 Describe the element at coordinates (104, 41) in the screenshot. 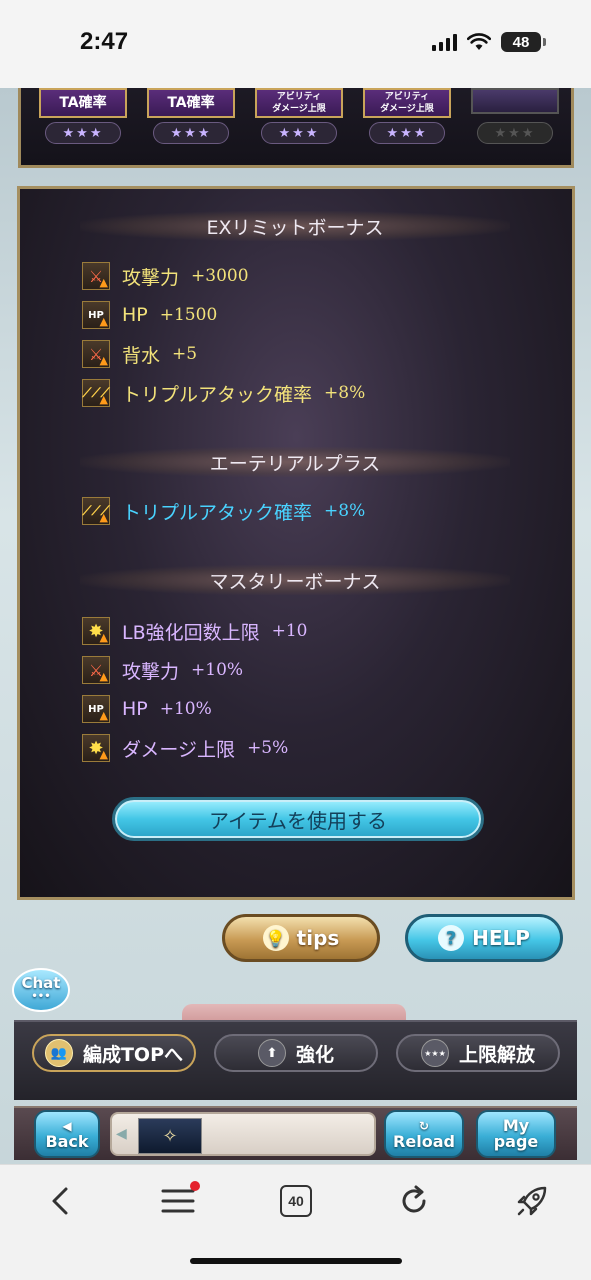

I see `status-time: 2:47` at that location.